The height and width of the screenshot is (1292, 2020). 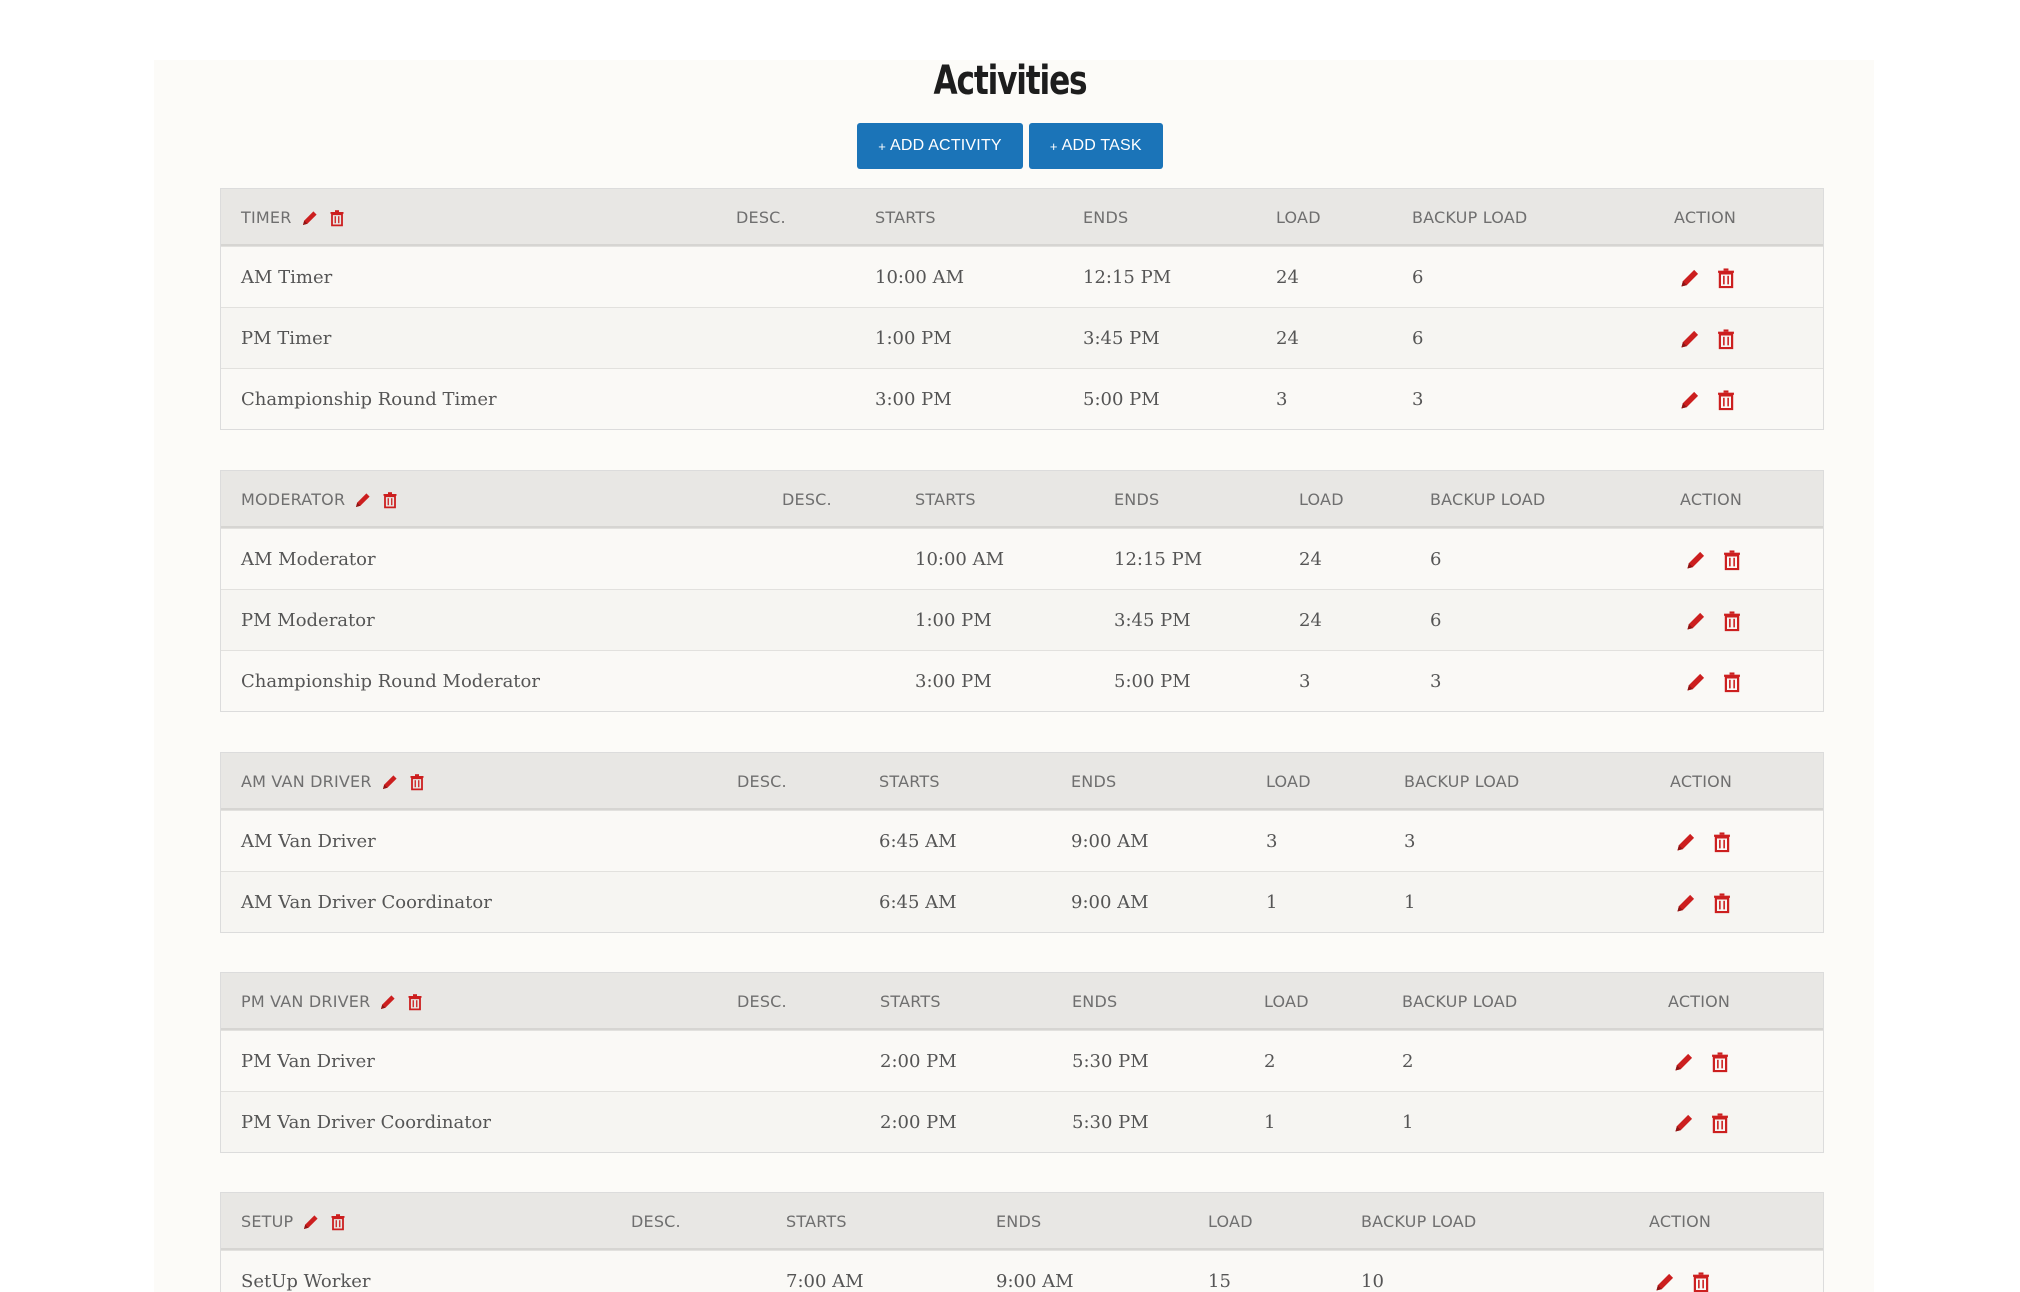 I want to click on add-task-button: + ADD TASK, so click(x=1095, y=146).